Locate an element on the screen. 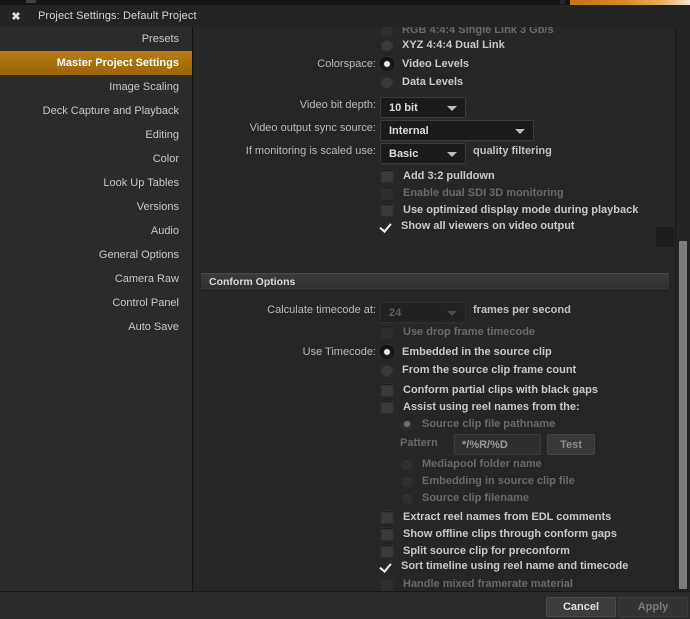 Image resolution: width=690 pixels, height=619 pixels. xyz-444-option-row: XYZ 4:4:4 Dual Link is located at coordinates (442, 45).